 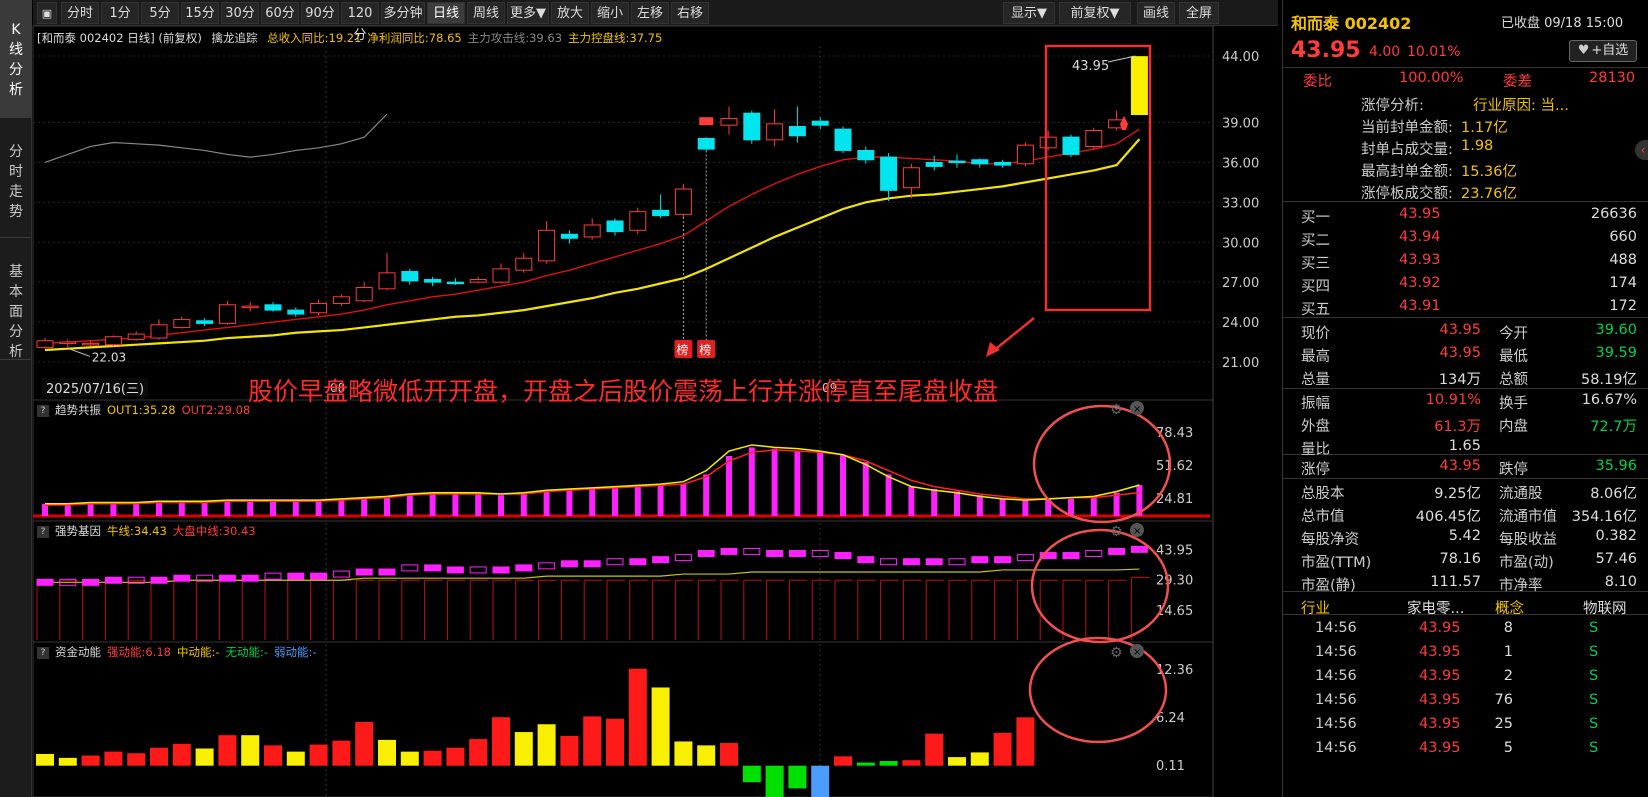 I want to click on fundamental-stat-value: 354.16亿, so click(x=1604, y=517).